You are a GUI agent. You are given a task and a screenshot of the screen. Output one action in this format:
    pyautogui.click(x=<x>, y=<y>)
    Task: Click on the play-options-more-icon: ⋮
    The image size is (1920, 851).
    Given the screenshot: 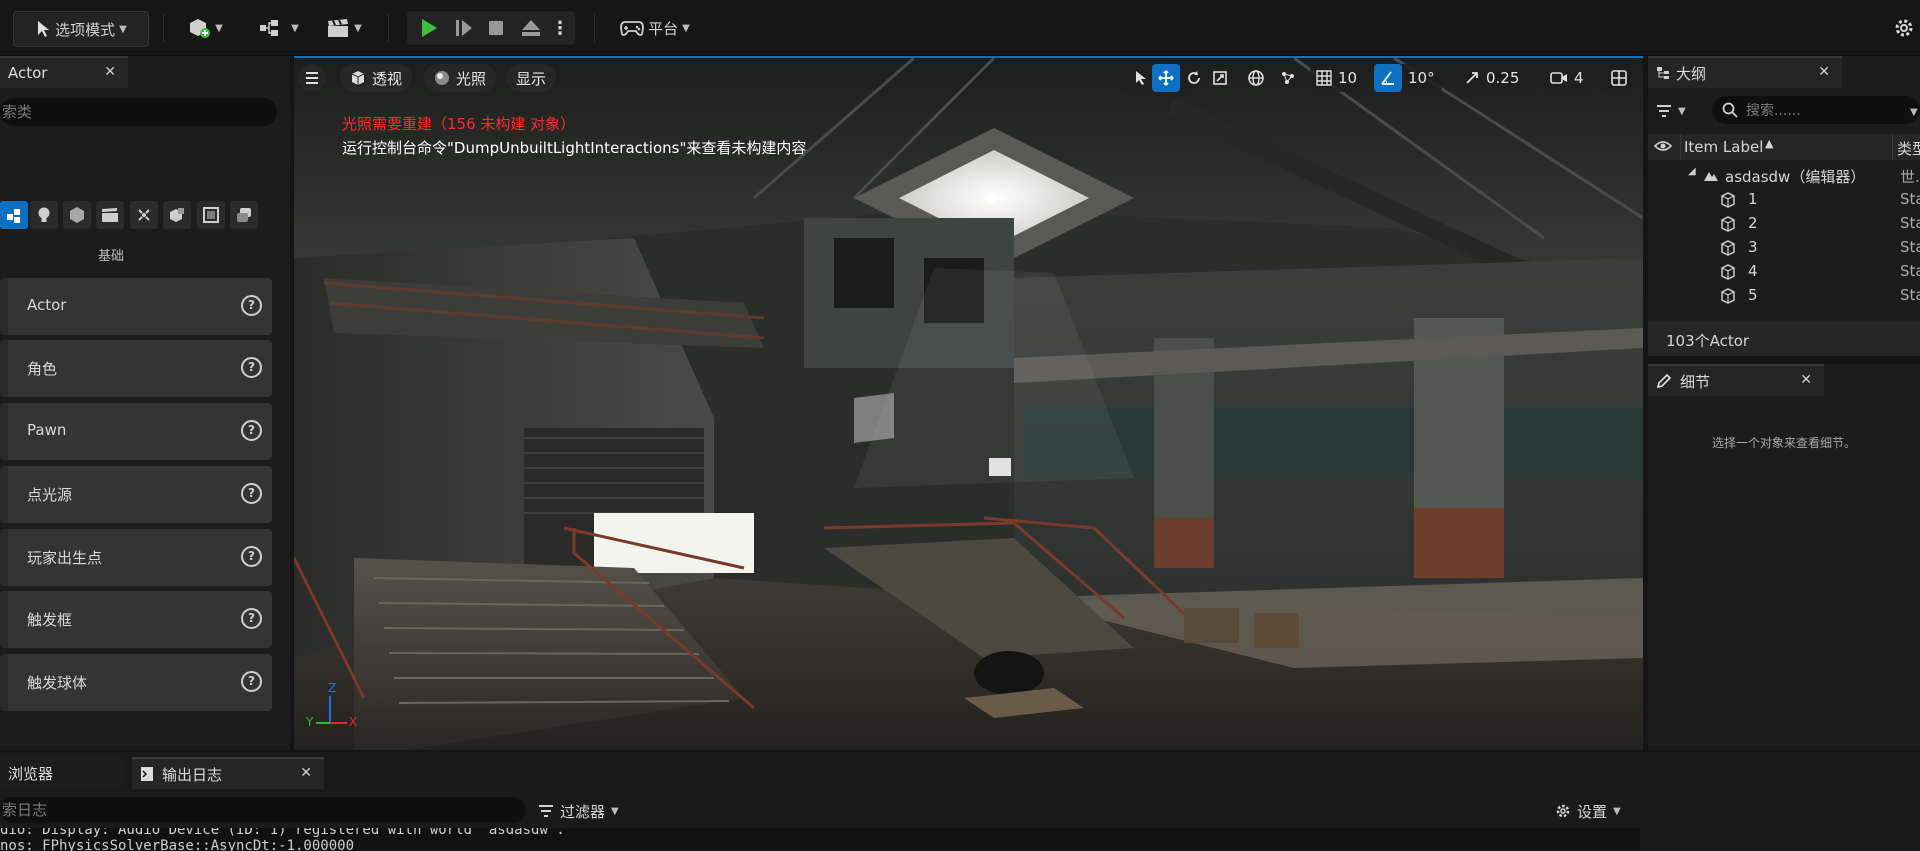 What is the action you would take?
    pyautogui.click(x=560, y=28)
    